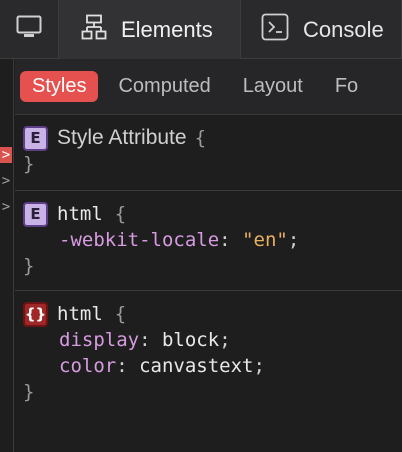 This screenshot has width=402, height=452. Describe the element at coordinates (265, 240) in the screenshot. I see `property-value: "en"` at that location.